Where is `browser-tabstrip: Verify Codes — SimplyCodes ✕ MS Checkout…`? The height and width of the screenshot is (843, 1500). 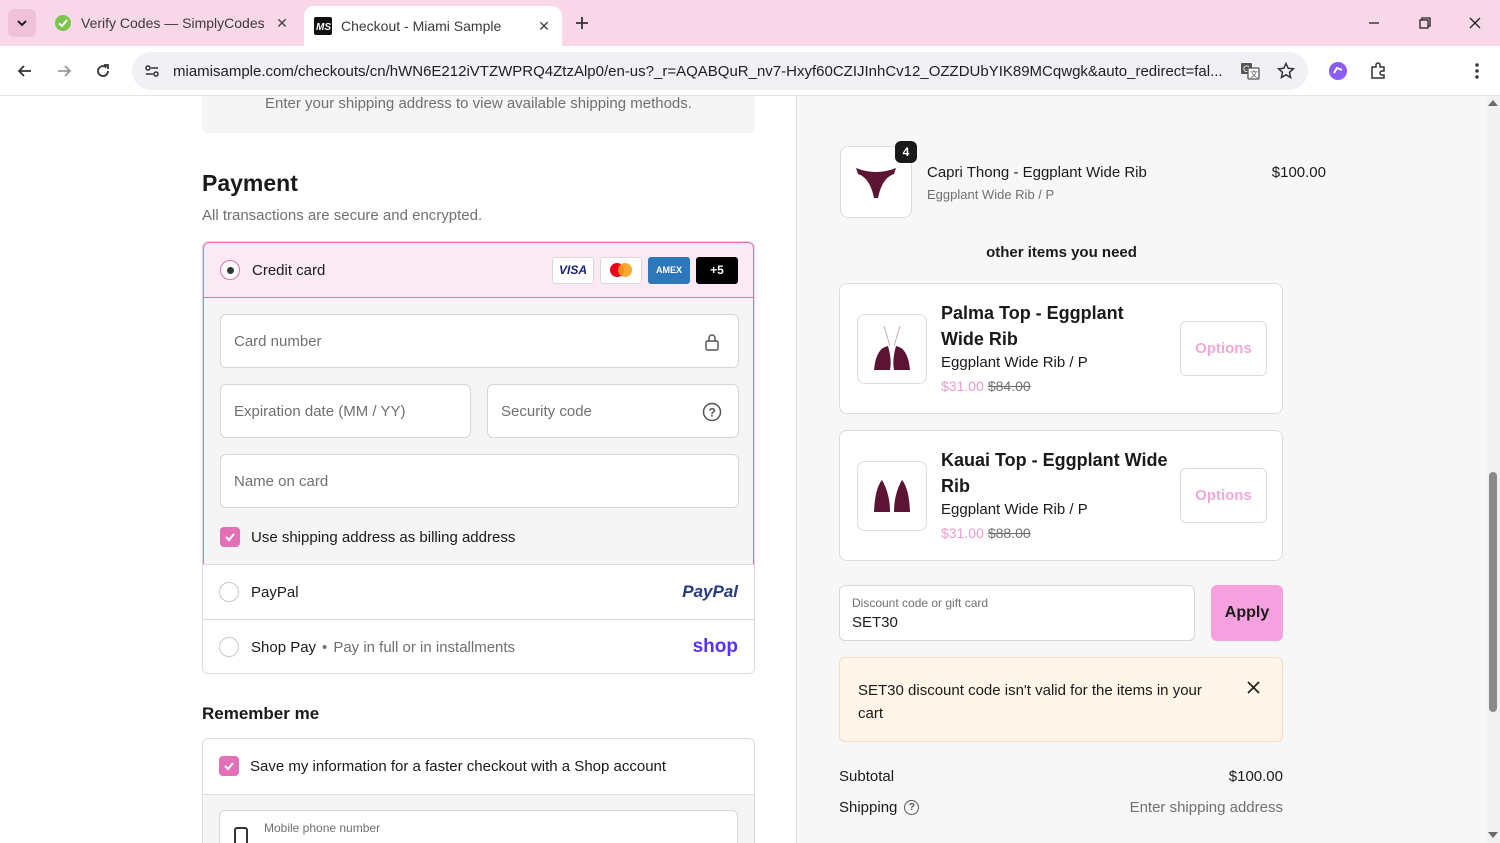 browser-tabstrip: Verify Codes — SimplyCodes ✕ MS Checkout… is located at coordinates (750, 23).